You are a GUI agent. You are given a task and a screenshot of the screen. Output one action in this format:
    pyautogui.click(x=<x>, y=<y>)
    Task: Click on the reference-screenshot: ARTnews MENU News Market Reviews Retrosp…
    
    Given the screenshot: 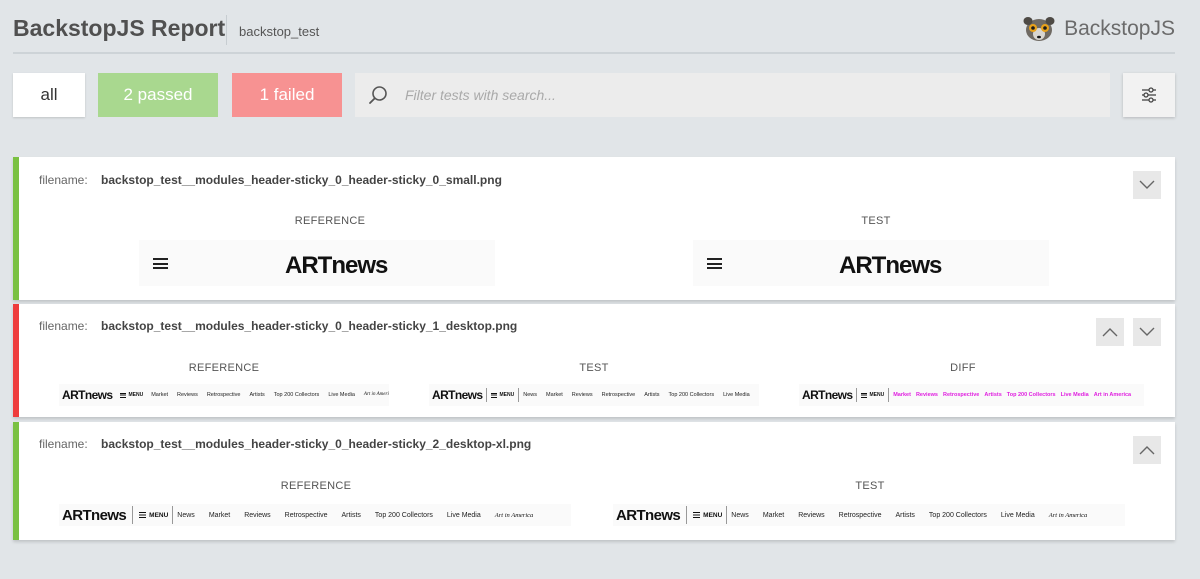 What is the action you would take?
    pyautogui.click(x=315, y=515)
    